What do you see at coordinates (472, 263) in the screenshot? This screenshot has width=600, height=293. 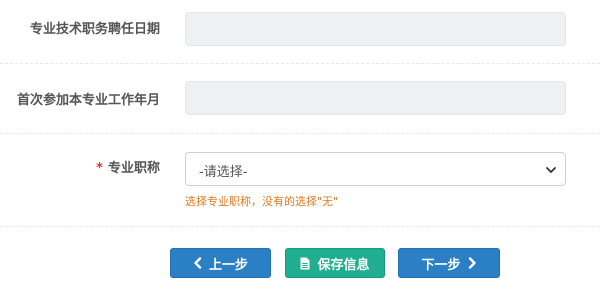 I see `chevron-right-icon` at bounding box center [472, 263].